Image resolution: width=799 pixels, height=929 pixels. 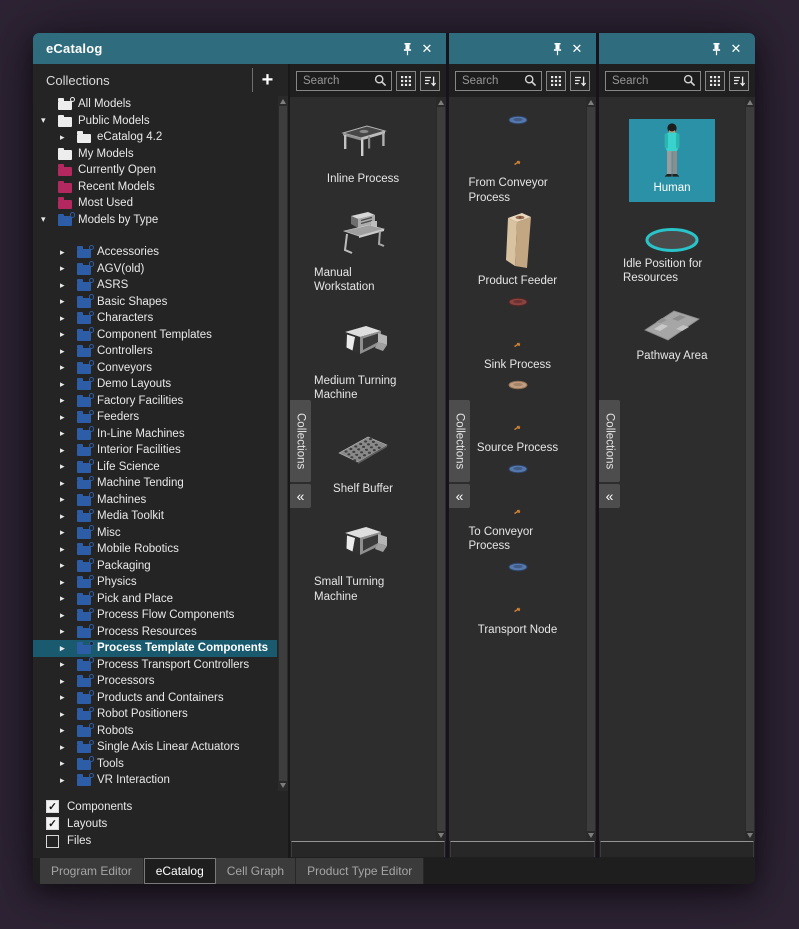 I want to click on tree-item-physics: ▸ Physics, so click(x=155, y=582).